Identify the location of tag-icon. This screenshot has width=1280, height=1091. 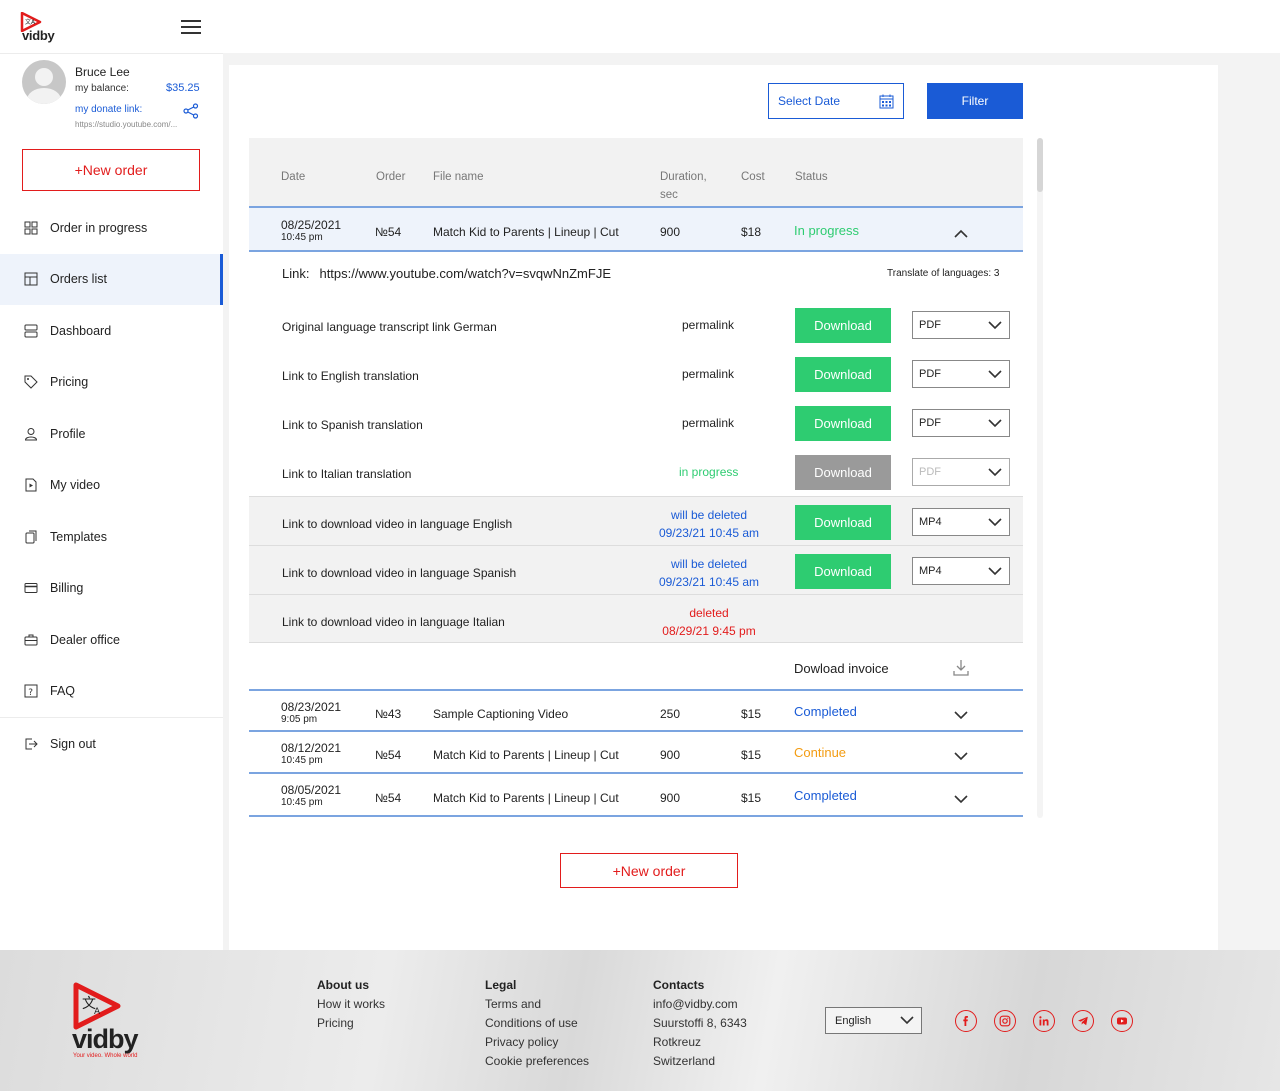
(31, 382).